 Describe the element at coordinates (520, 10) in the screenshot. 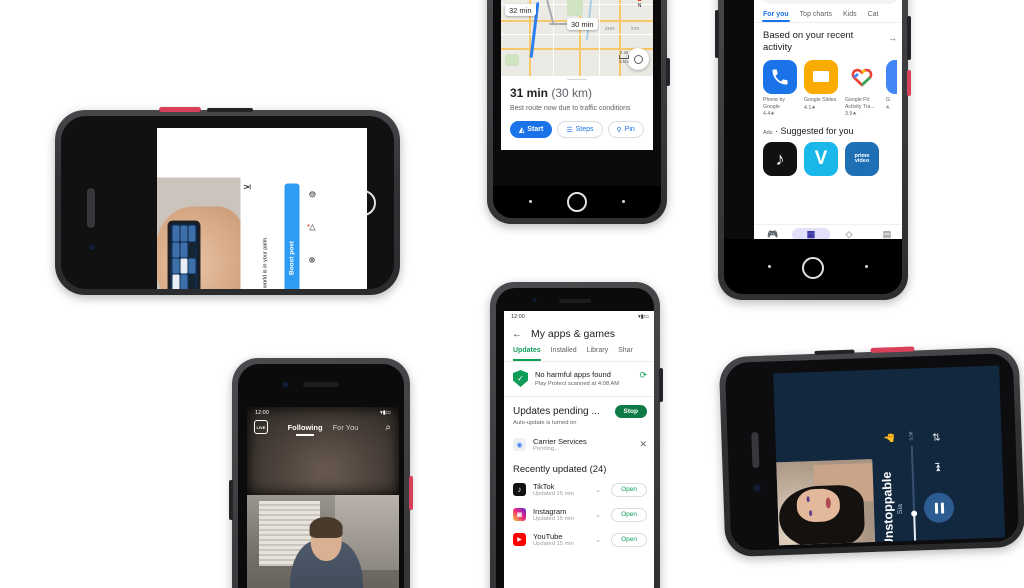

I see `route-pill-alt1: 32 min` at that location.